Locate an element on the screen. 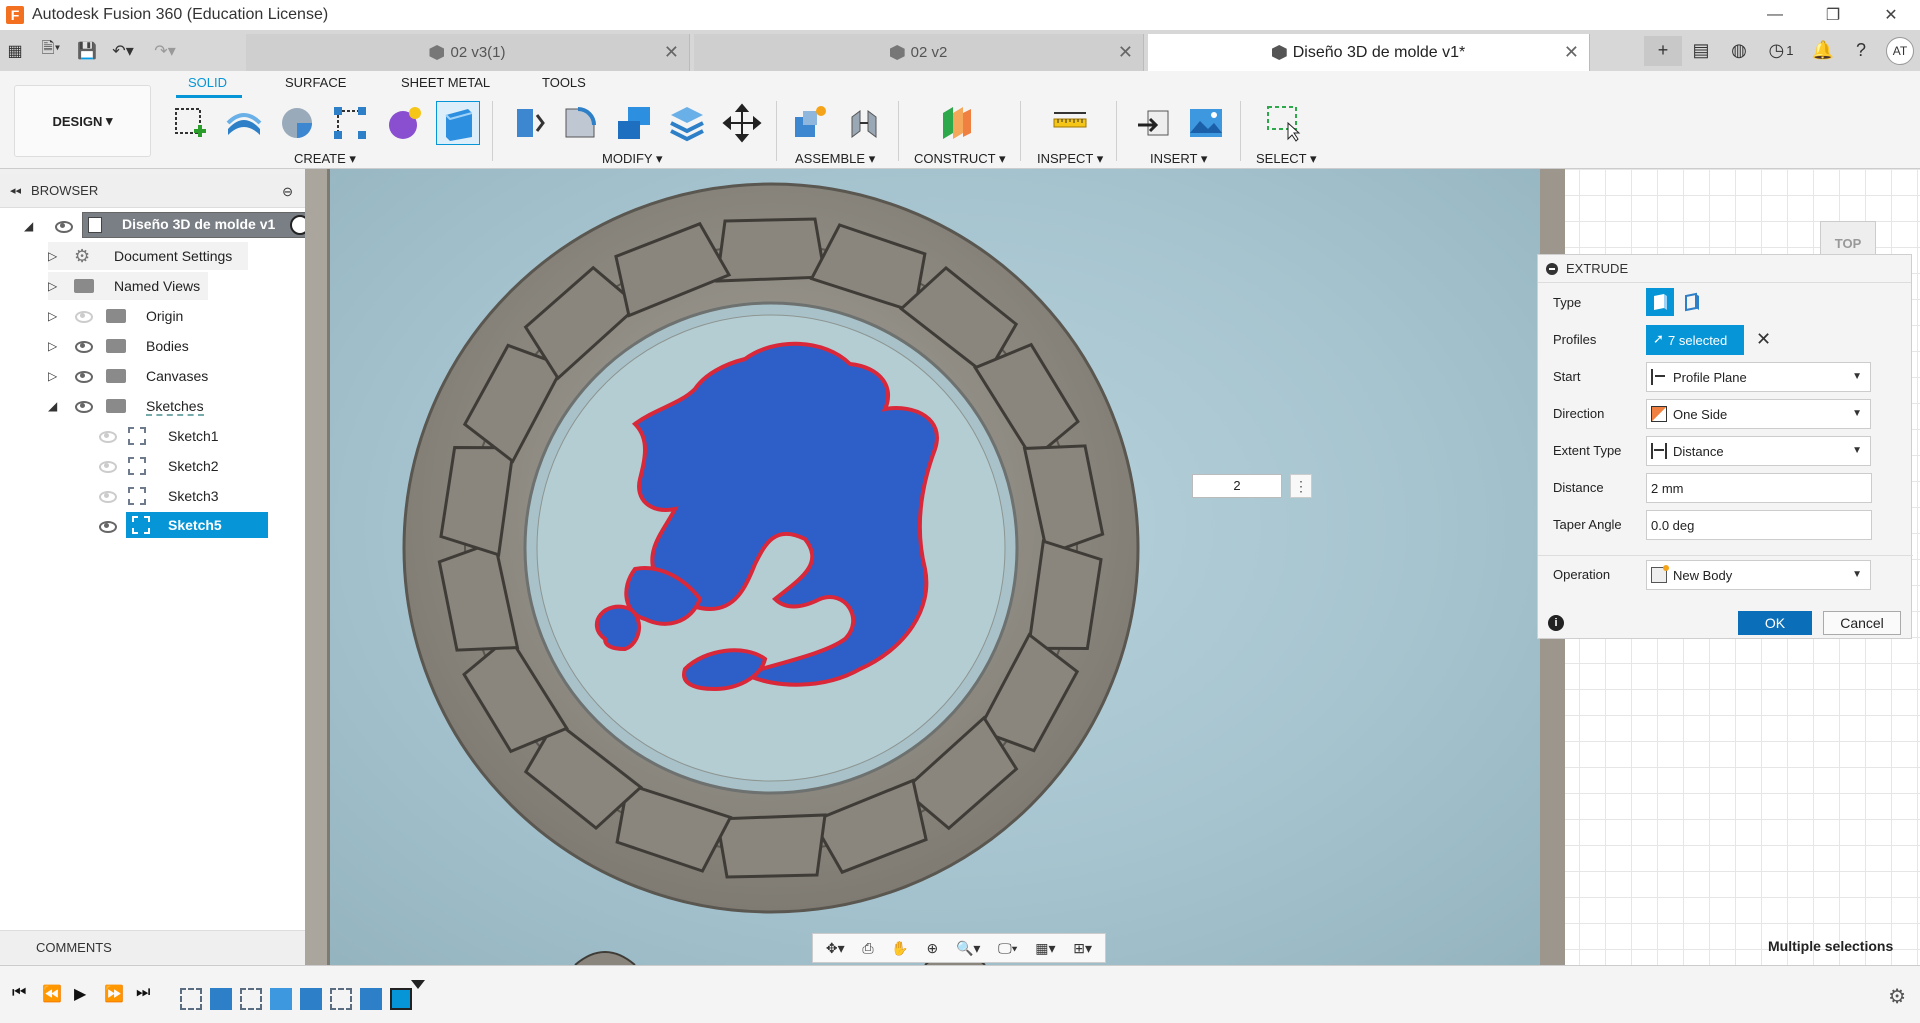  pan-hand-icon: ✋ is located at coordinates (899, 948).